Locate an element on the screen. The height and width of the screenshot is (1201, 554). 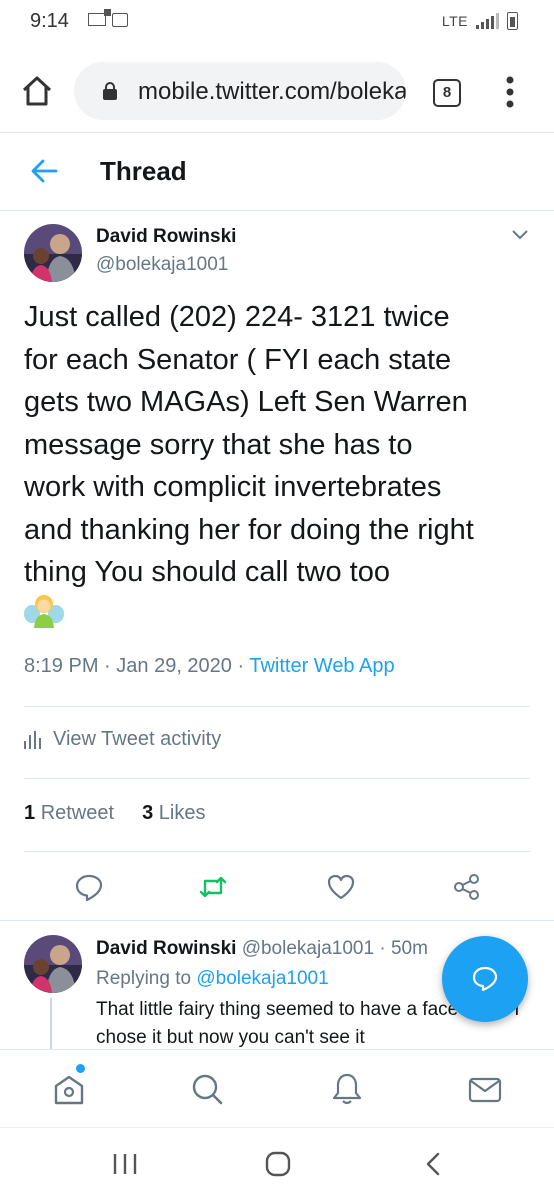
retweets-count-link: 1 Retweet is located at coordinates (69, 813).